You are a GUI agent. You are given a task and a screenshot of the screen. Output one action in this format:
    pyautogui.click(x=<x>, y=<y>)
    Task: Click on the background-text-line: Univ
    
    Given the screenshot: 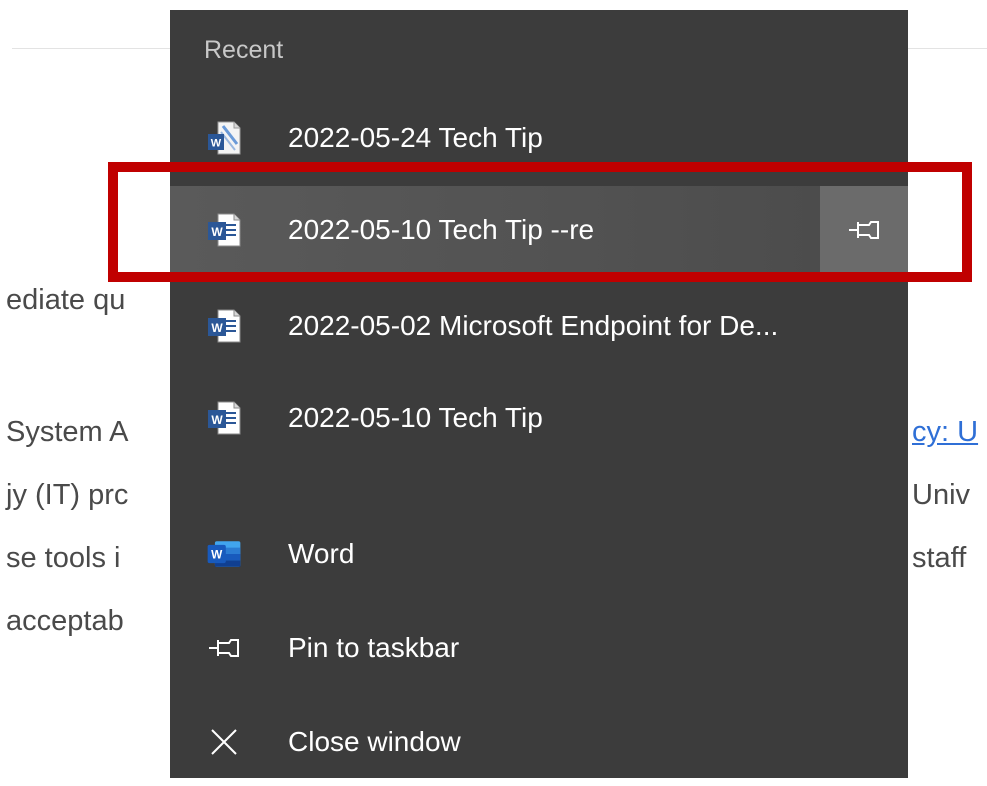 What is the action you would take?
    pyautogui.click(x=941, y=495)
    